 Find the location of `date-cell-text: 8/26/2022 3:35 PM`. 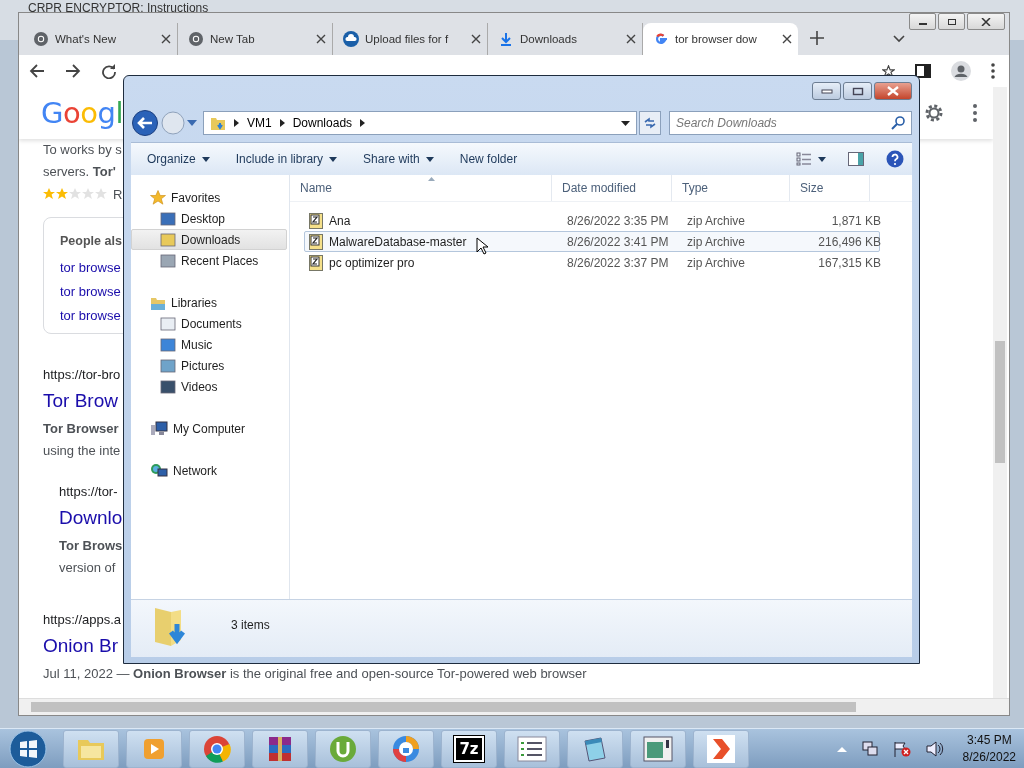

date-cell-text: 8/26/2022 3:35 PM is located at coordinates (618, 220).